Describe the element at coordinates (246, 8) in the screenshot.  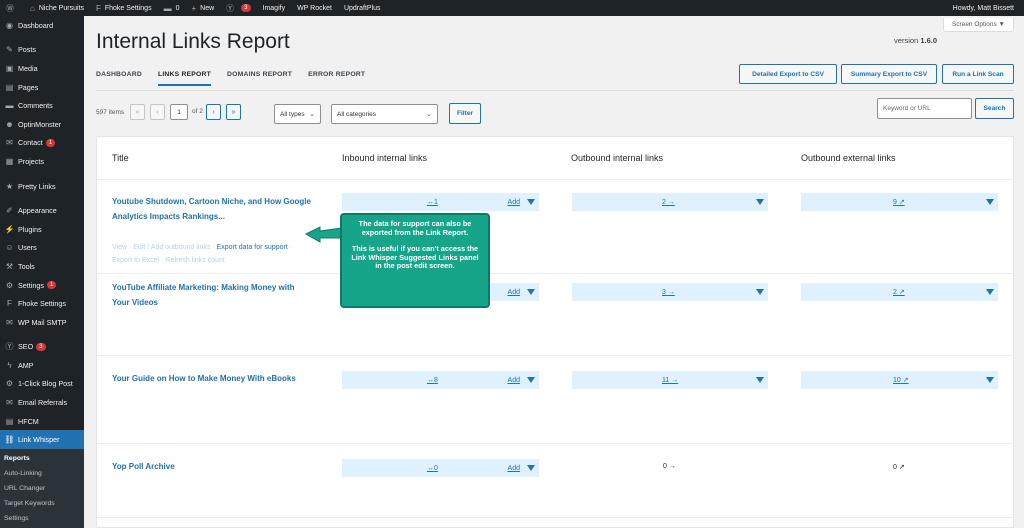
I see `notification-badge: 3` at that location.